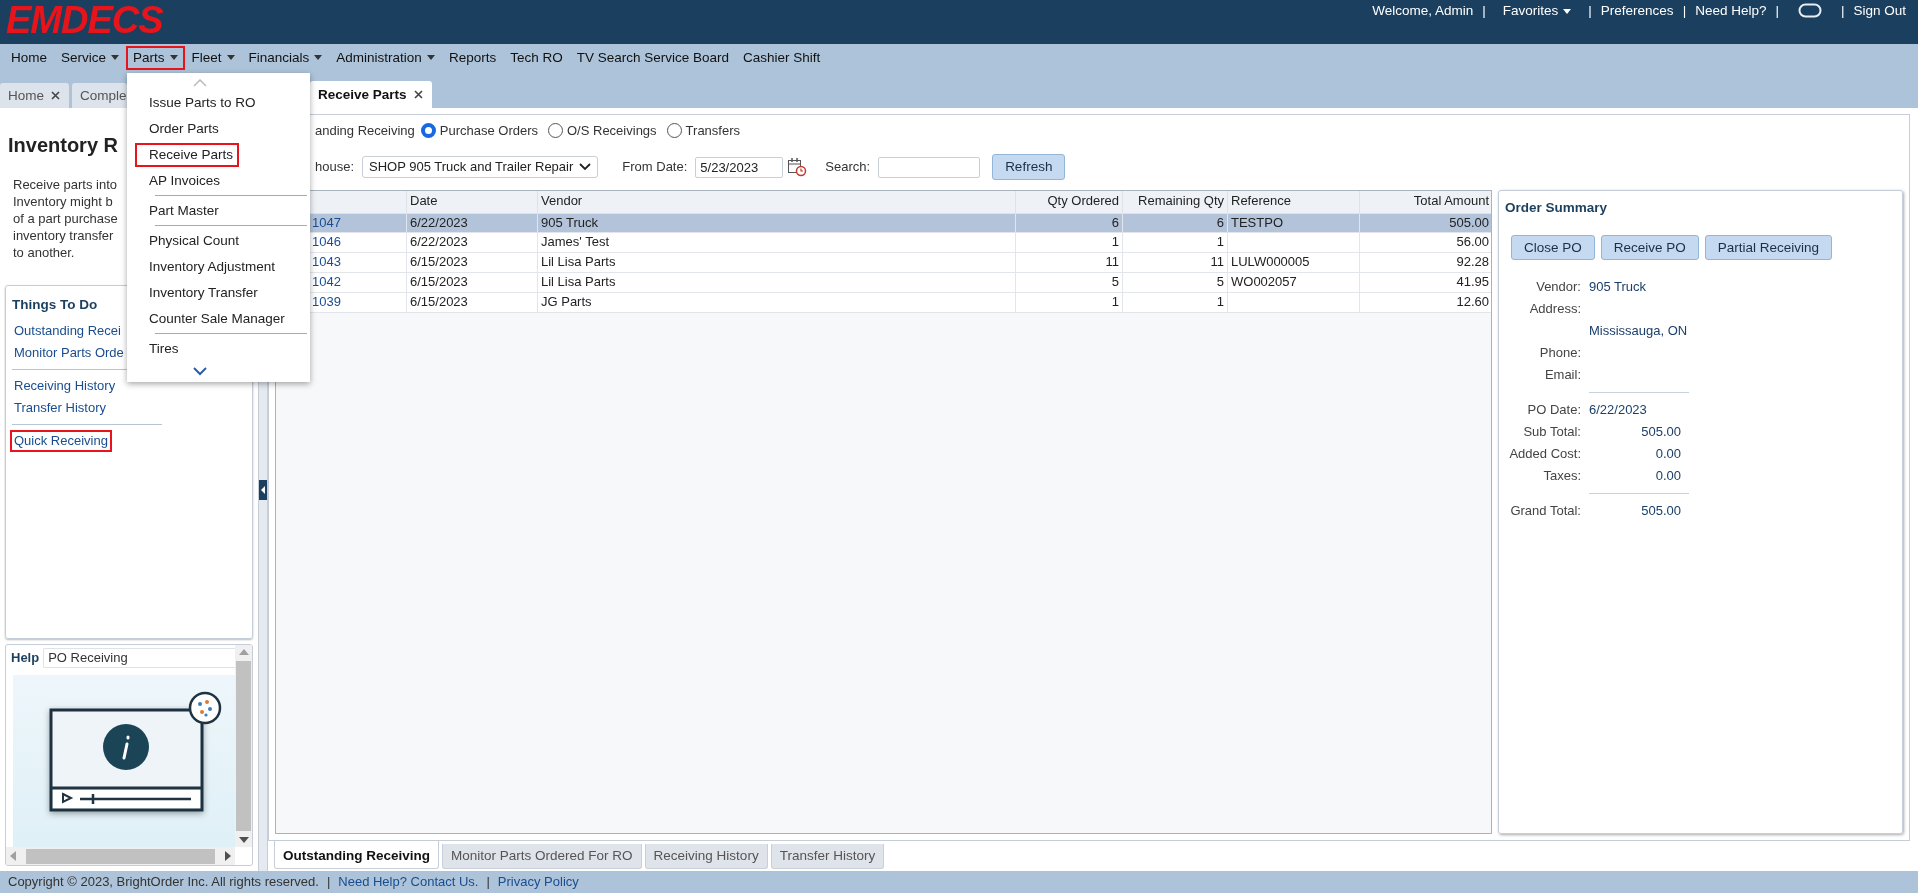 Image resolution: width=1918 pixels, height=893 pixels. I want to click on menu-item: Tires, so click(160, 349).